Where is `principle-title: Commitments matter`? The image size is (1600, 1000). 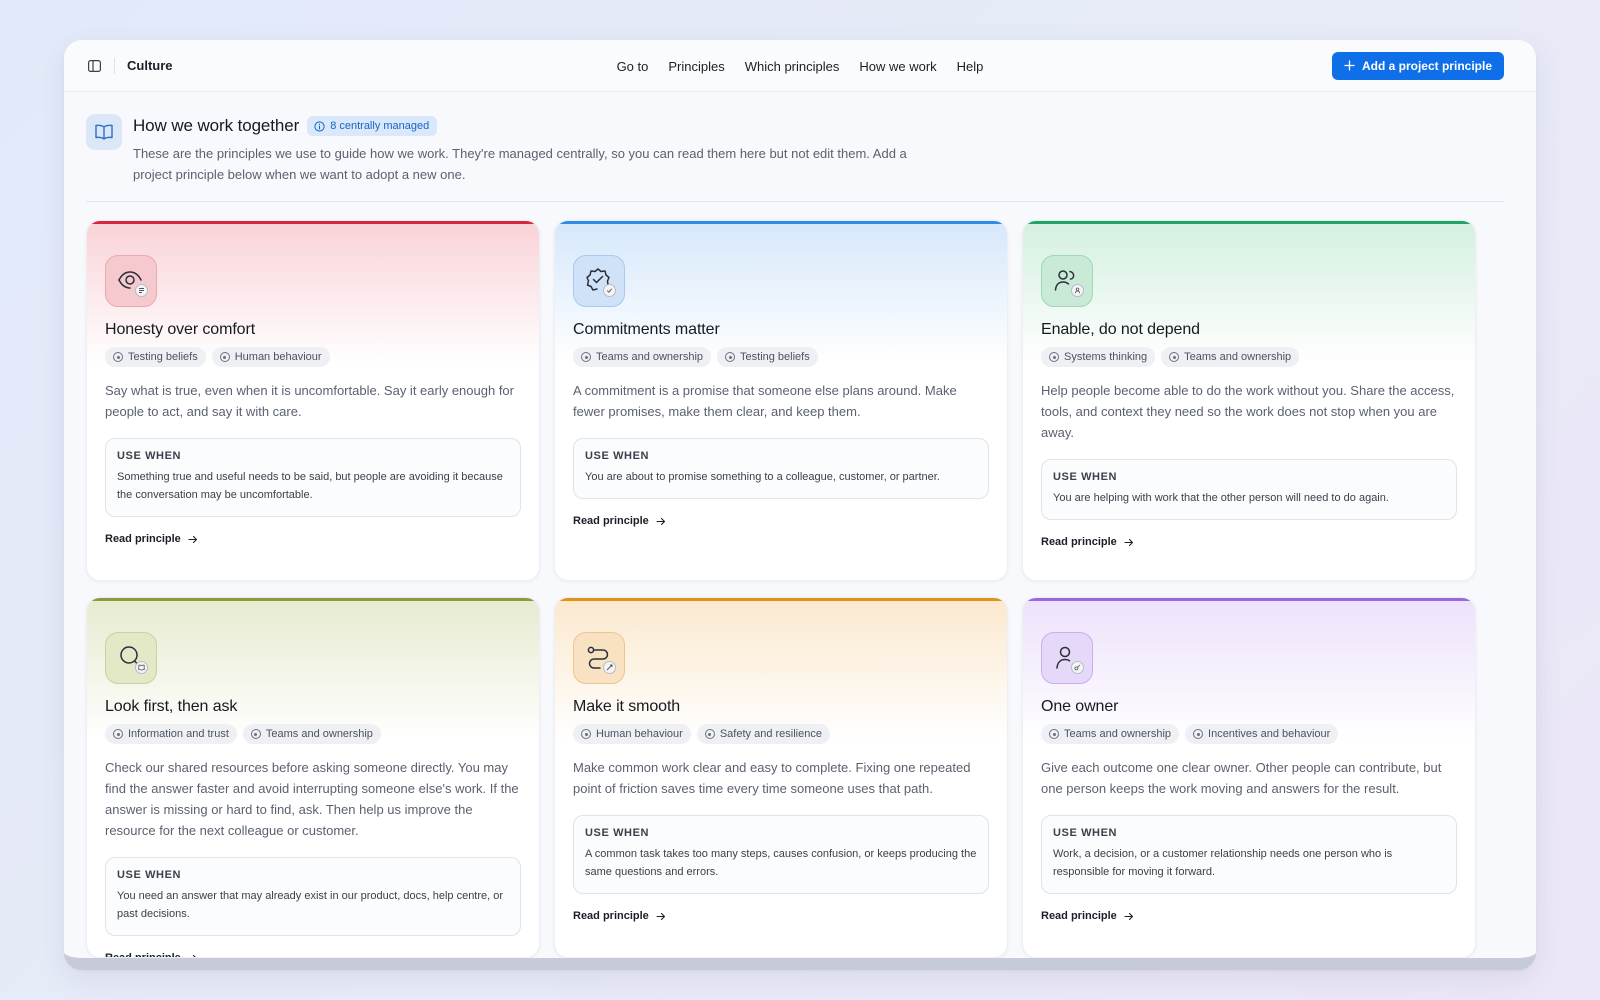
principle-title: Commitments matter is located at coordinates (646, 329).